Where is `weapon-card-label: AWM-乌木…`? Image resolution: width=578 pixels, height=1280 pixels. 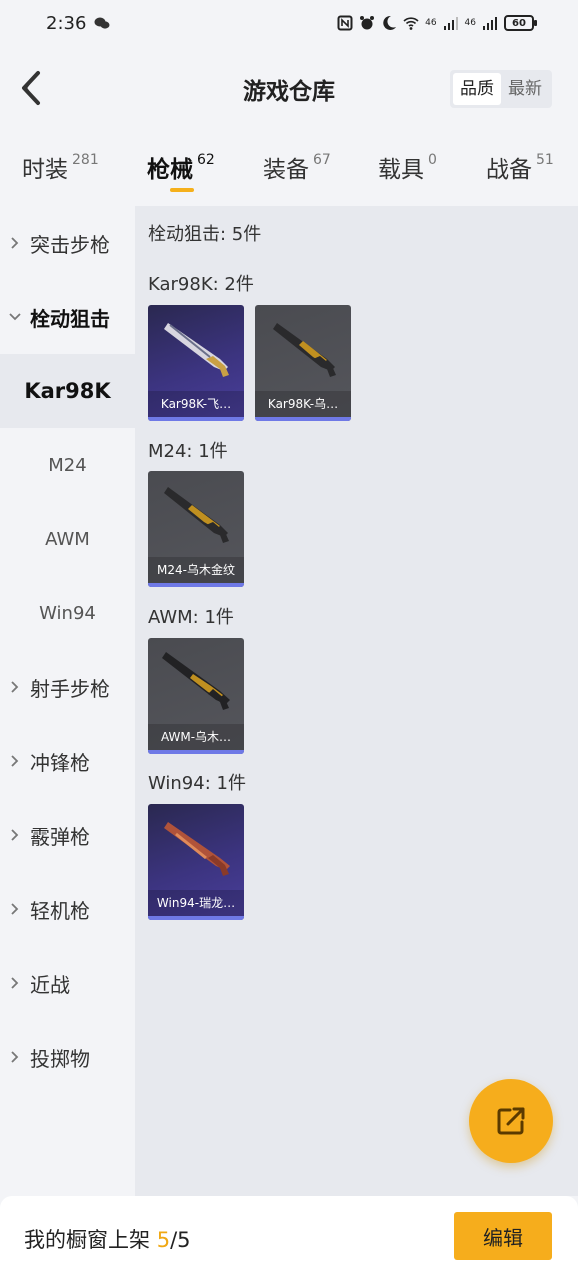 weapon-card-label: AWM-乌木… is located at coordinates (196, 737).